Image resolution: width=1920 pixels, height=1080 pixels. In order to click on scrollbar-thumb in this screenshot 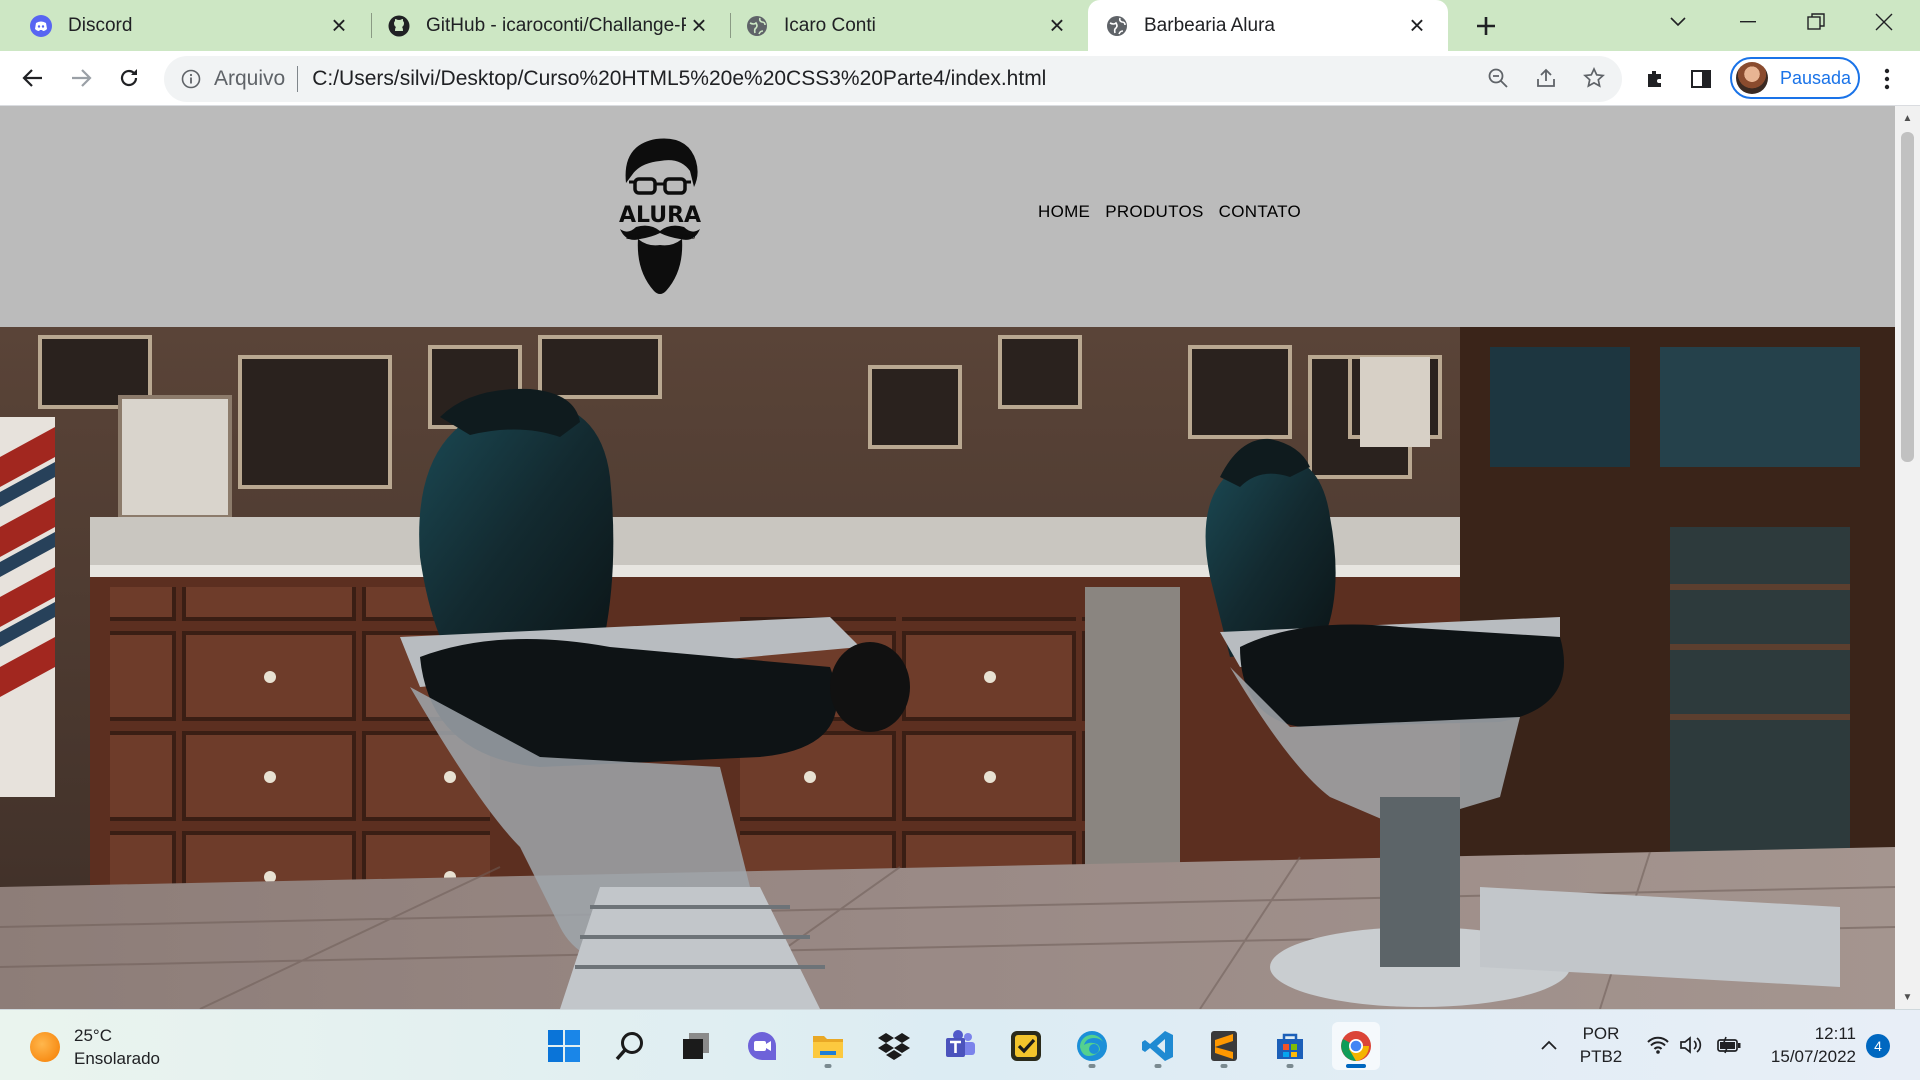, I will do `click(1907, 297)`.